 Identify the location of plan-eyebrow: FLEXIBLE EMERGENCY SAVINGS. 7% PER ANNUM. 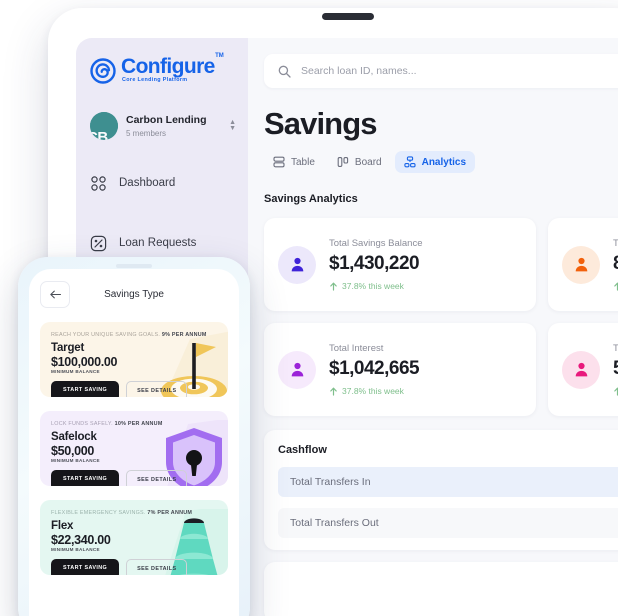
(134, 513).